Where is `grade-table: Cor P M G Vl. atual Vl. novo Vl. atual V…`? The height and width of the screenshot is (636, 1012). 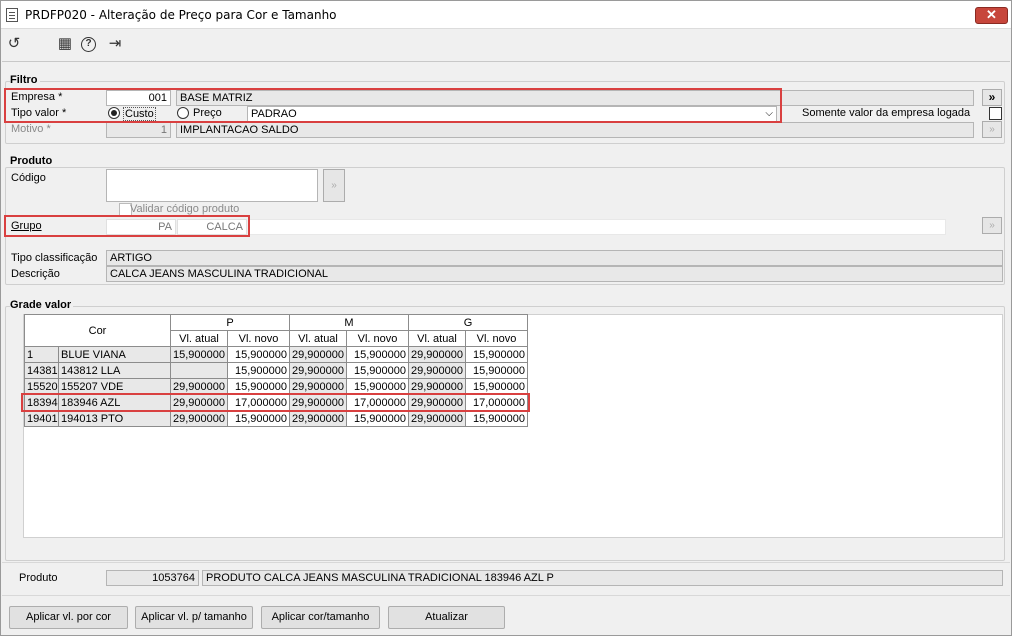 grade-table: Cor P M G Vl. atual Vl. novo Vl. atual V… is located at coordinates (276, 370).